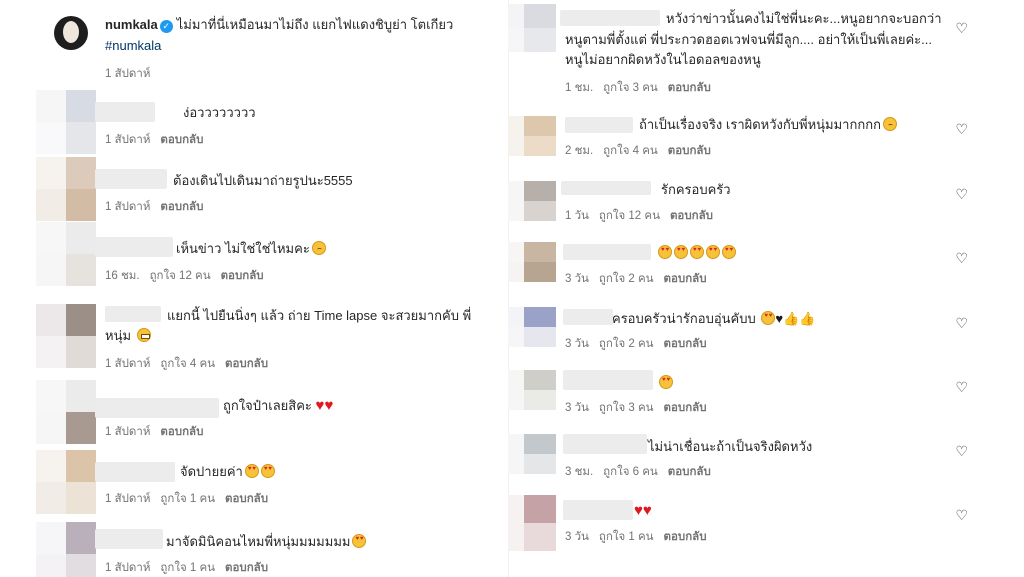  What do you see at coordinates (71, 33) in the screenshot?
I see `post-author-avatar` at bounding box center [71, 33].